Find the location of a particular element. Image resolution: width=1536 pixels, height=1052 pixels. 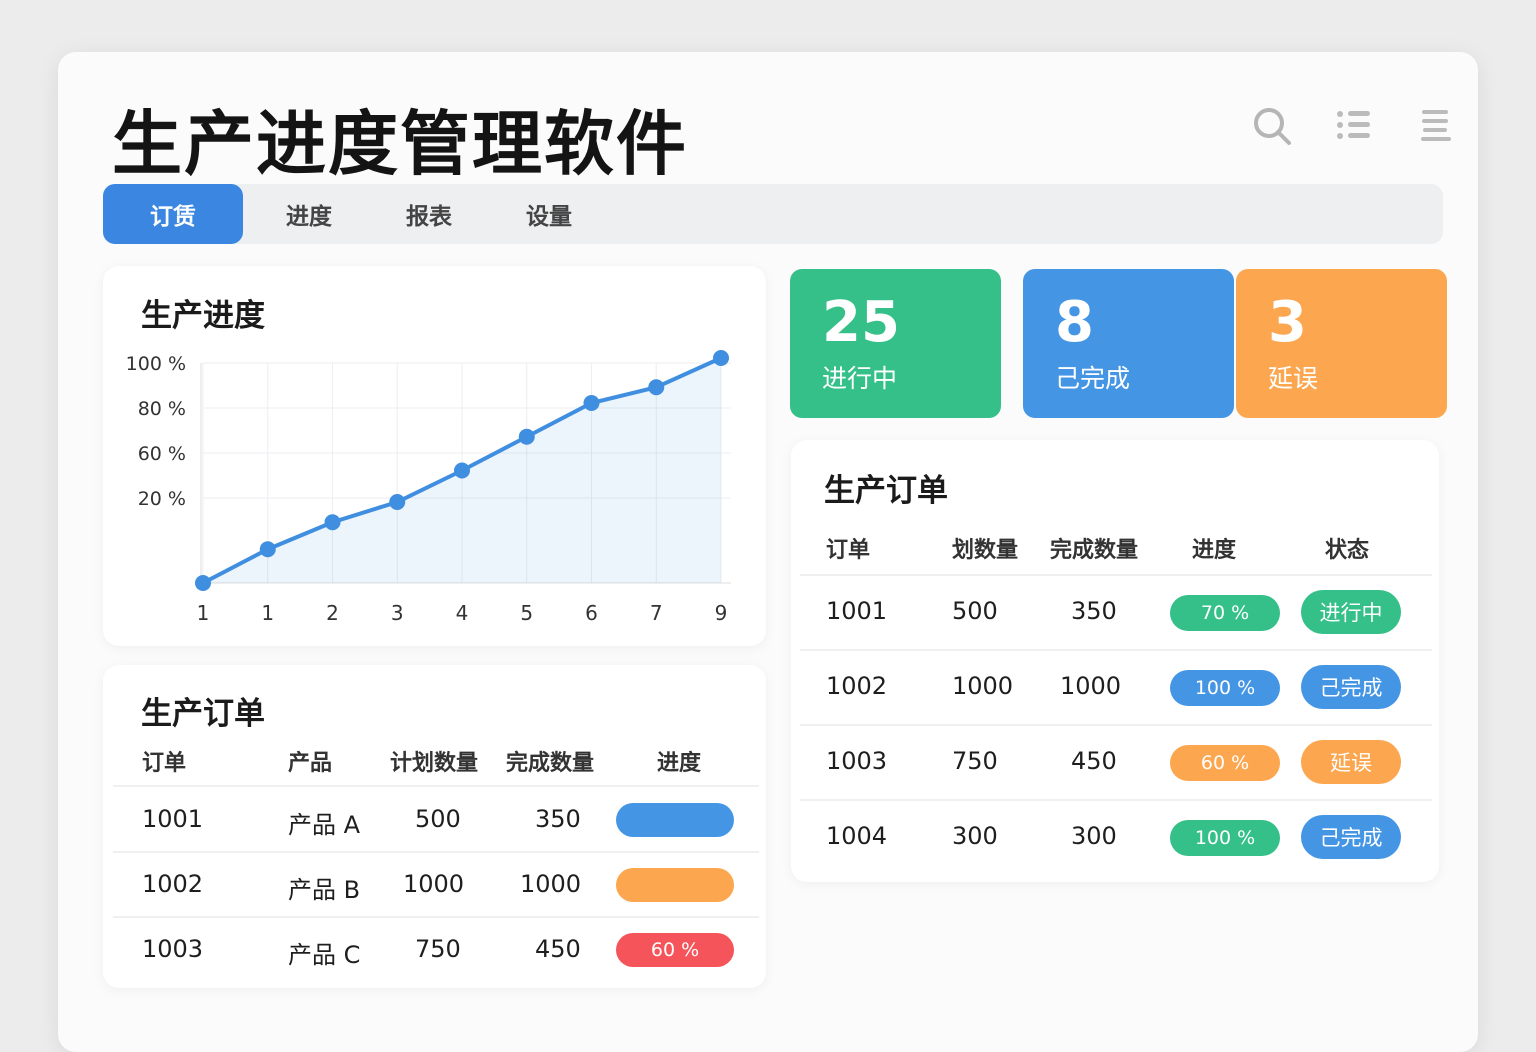

stat-card: 8 己完成 is located at coordinates (1128, 343).